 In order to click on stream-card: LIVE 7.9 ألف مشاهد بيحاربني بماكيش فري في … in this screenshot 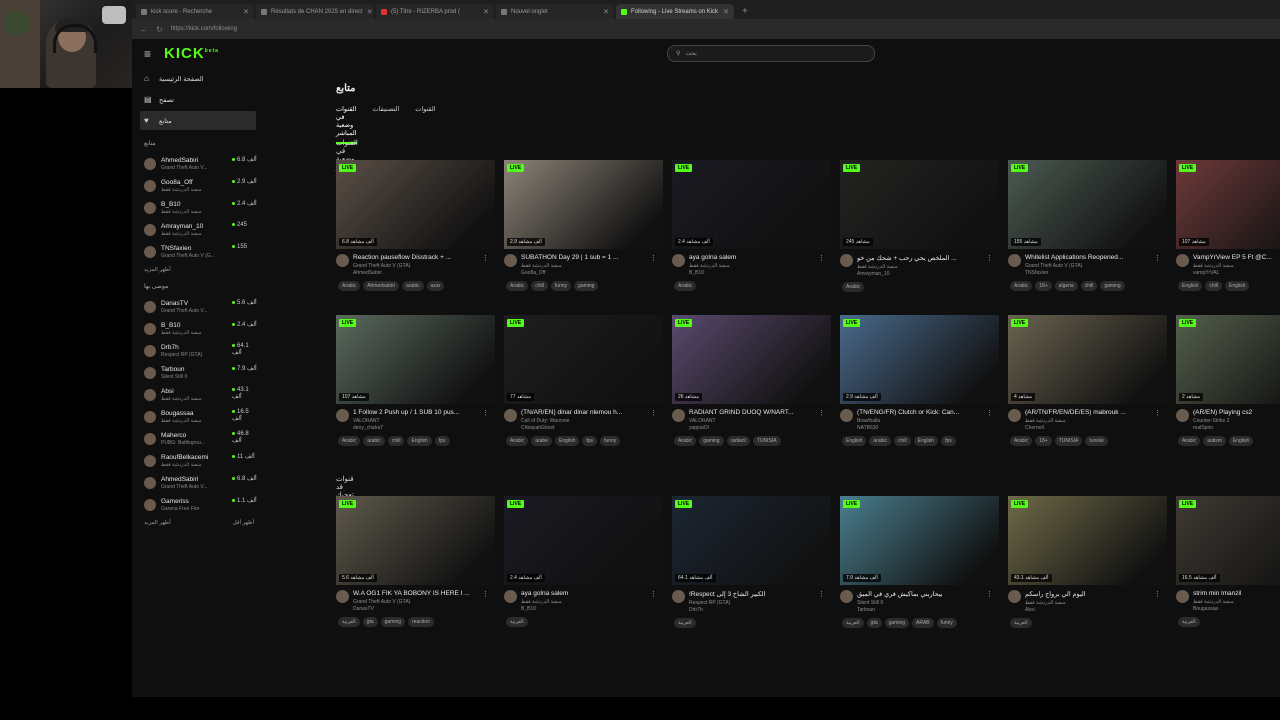, I will do `click(919, 562)`.